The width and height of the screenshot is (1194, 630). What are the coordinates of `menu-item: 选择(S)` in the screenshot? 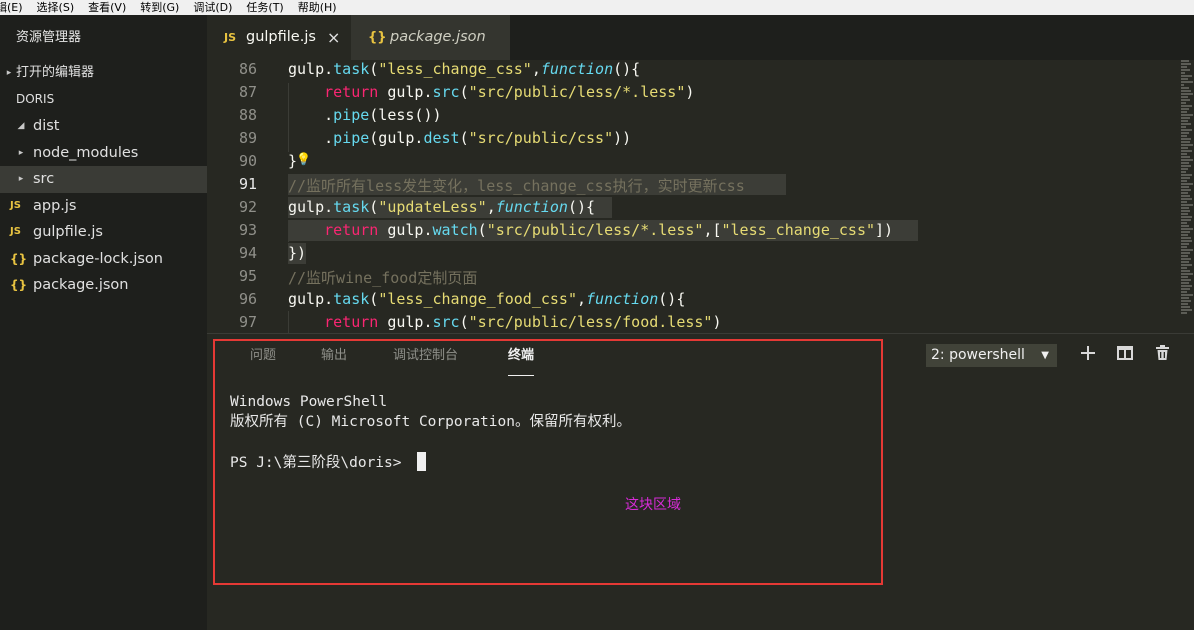 It's located at (59, 7).